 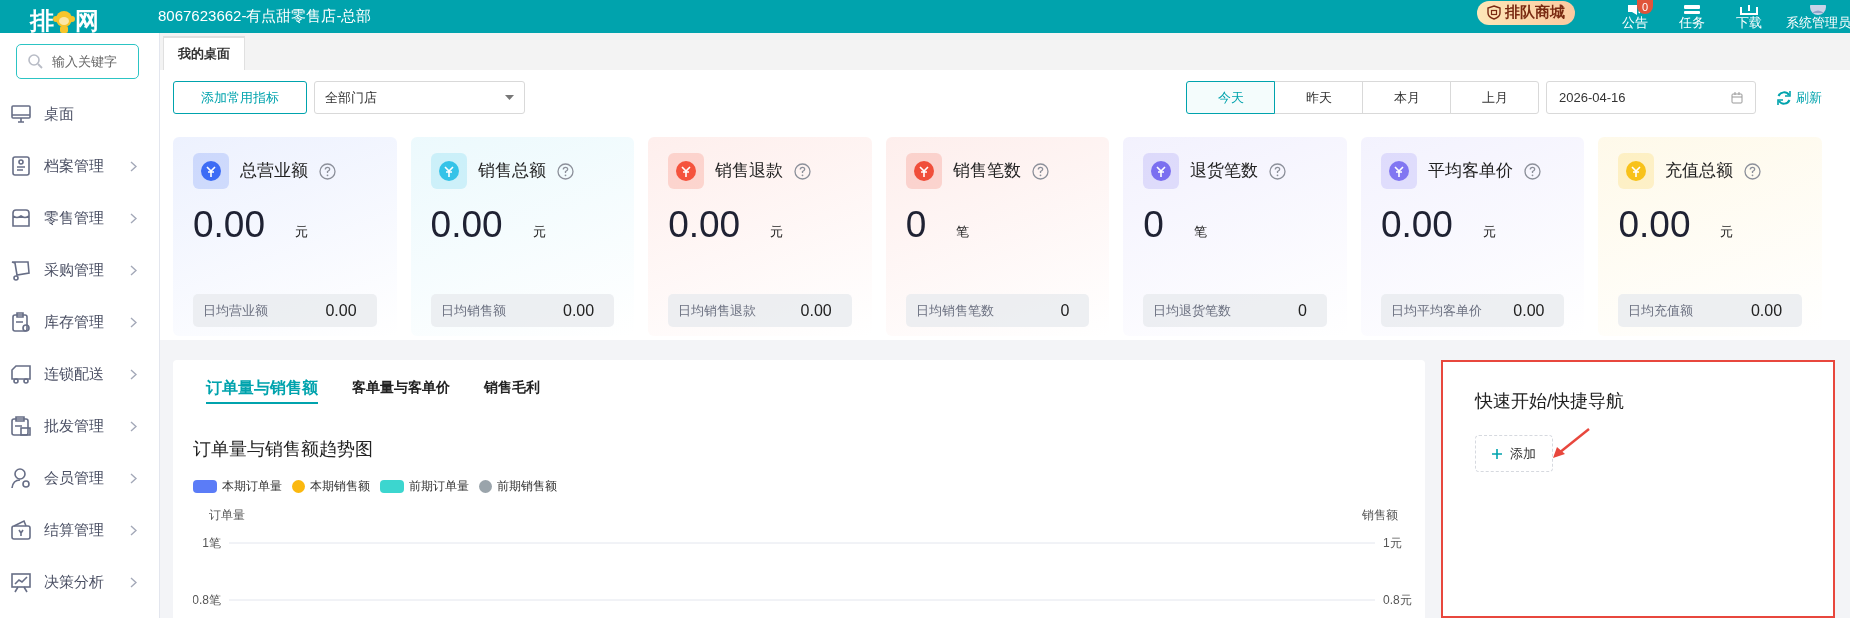 What do you see at coordinates (227, 515) in the screenshot?
I see `y-axis-title: 订单量` at bounding box center [227, 515].